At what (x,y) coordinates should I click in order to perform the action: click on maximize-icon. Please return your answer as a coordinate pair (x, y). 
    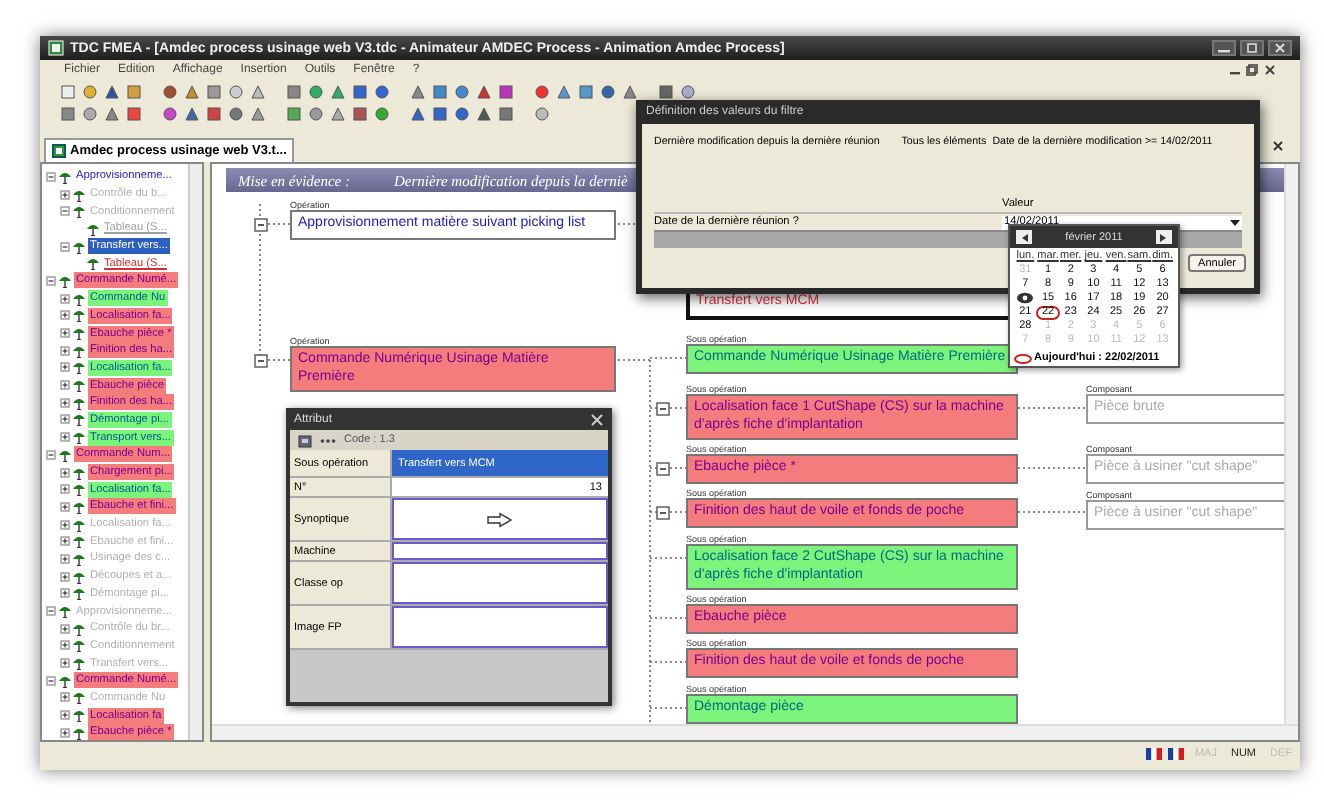
    Looking at the image, I should click on (1252, 48).